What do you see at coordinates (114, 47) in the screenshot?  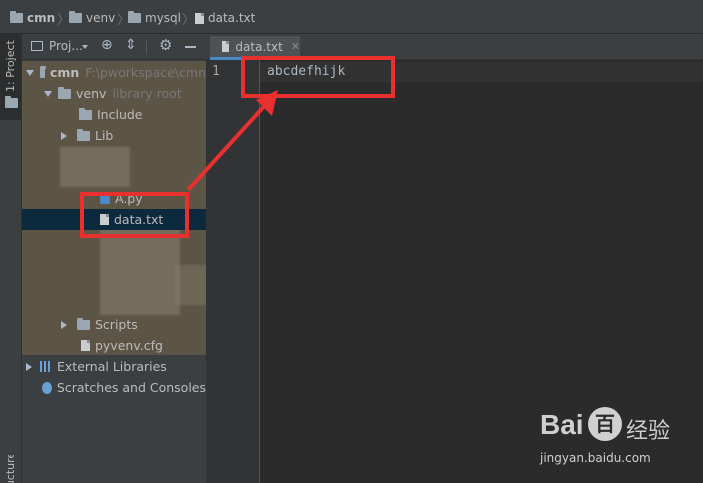 I see `project-panel-header: Proj... ⊕ ⇕ ⚙` at bounding box center [114, 47].